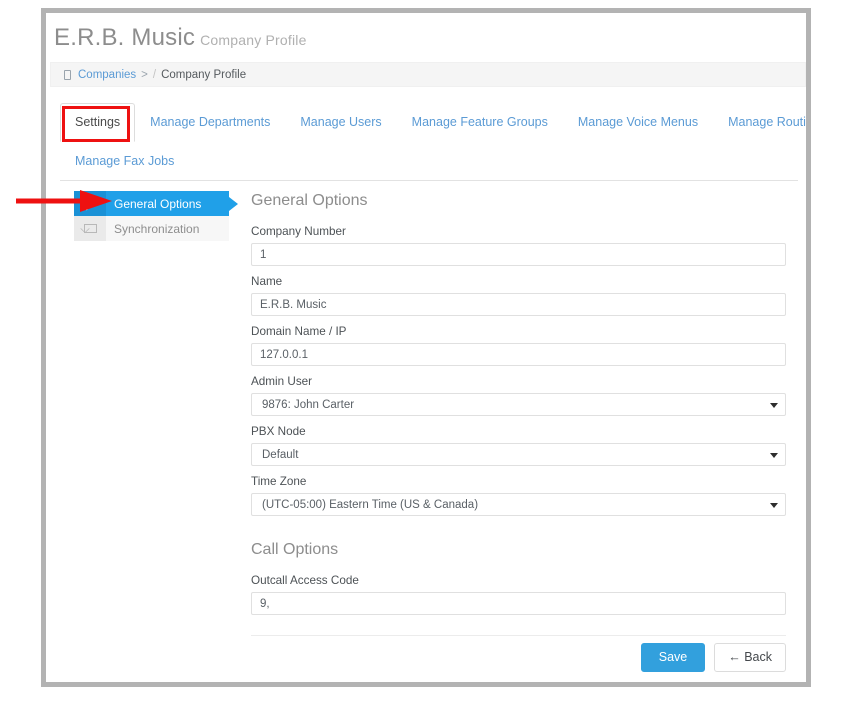  What do you see at coordinates (98, 122) in the screenshot?
I see `tab-settings: Settings` at bounding box center [98, 122].